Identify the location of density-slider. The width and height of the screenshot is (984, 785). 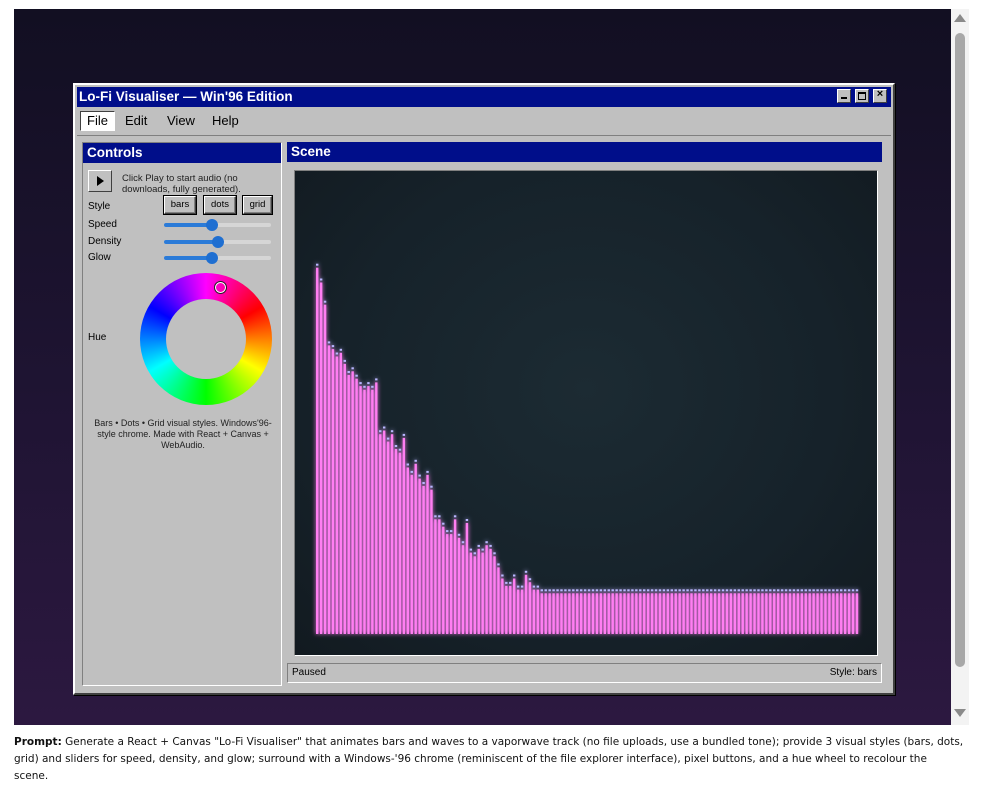
(217, 242).